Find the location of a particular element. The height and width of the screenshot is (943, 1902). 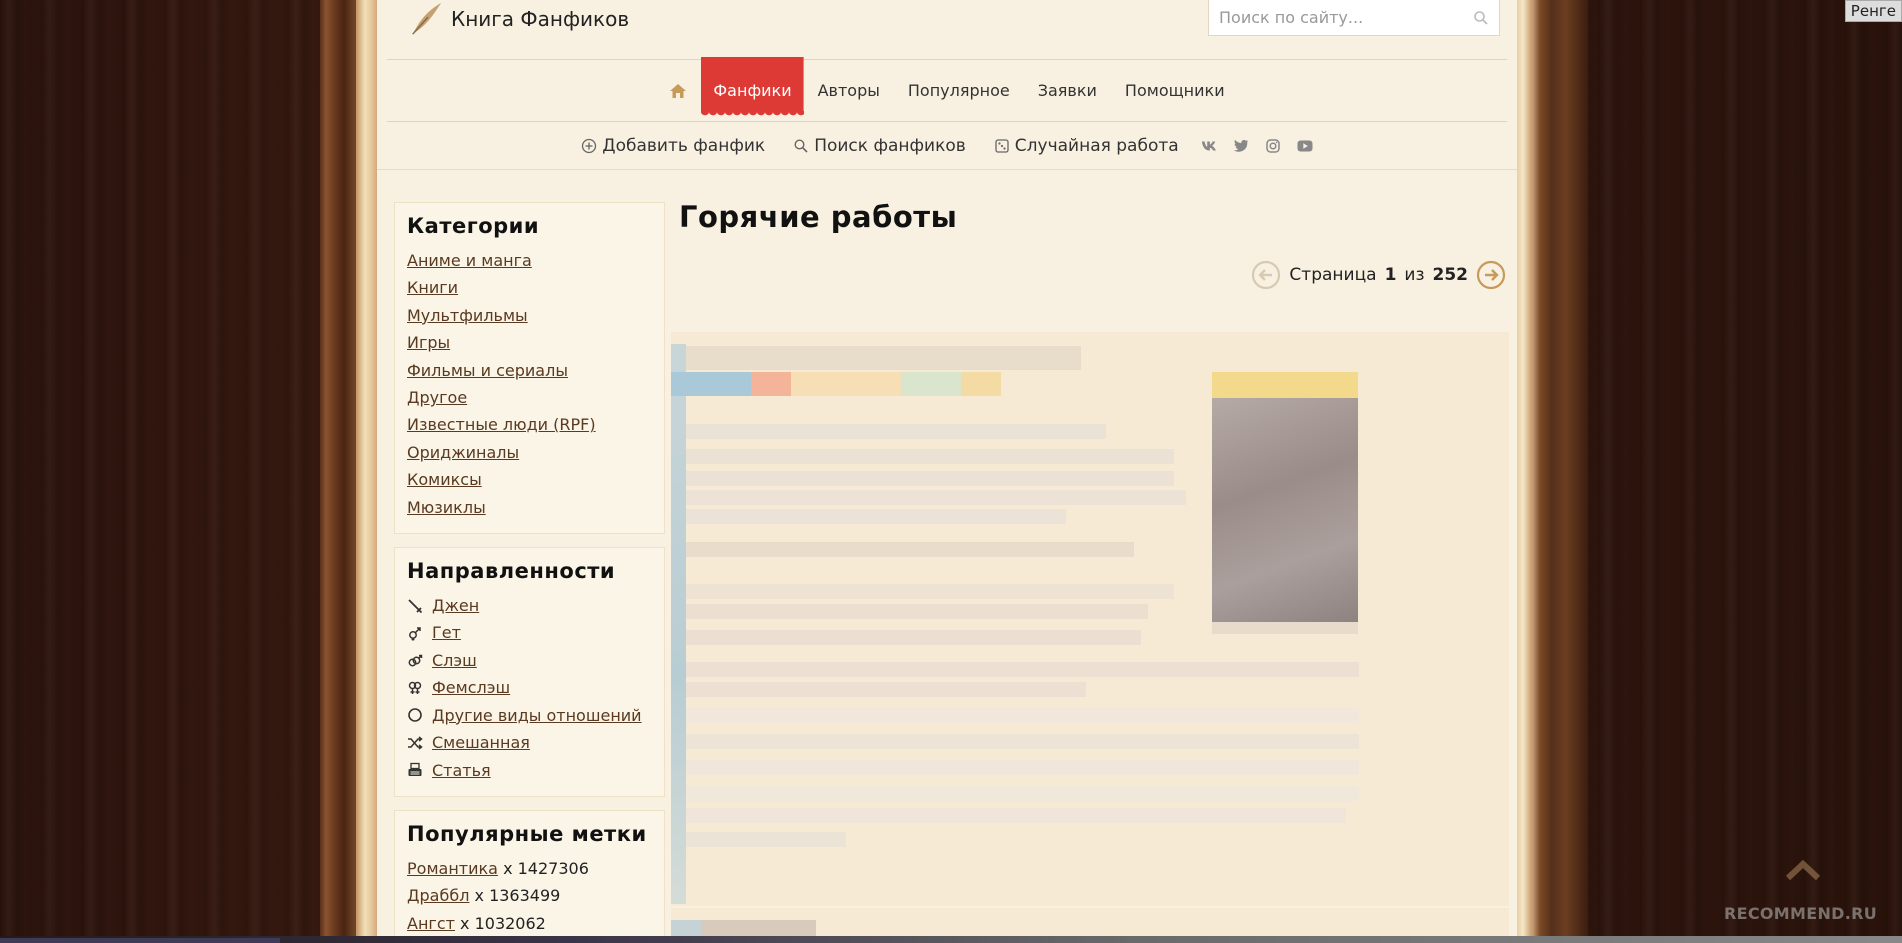

direction-item: Смешанная is located at coordinates (529, 742).